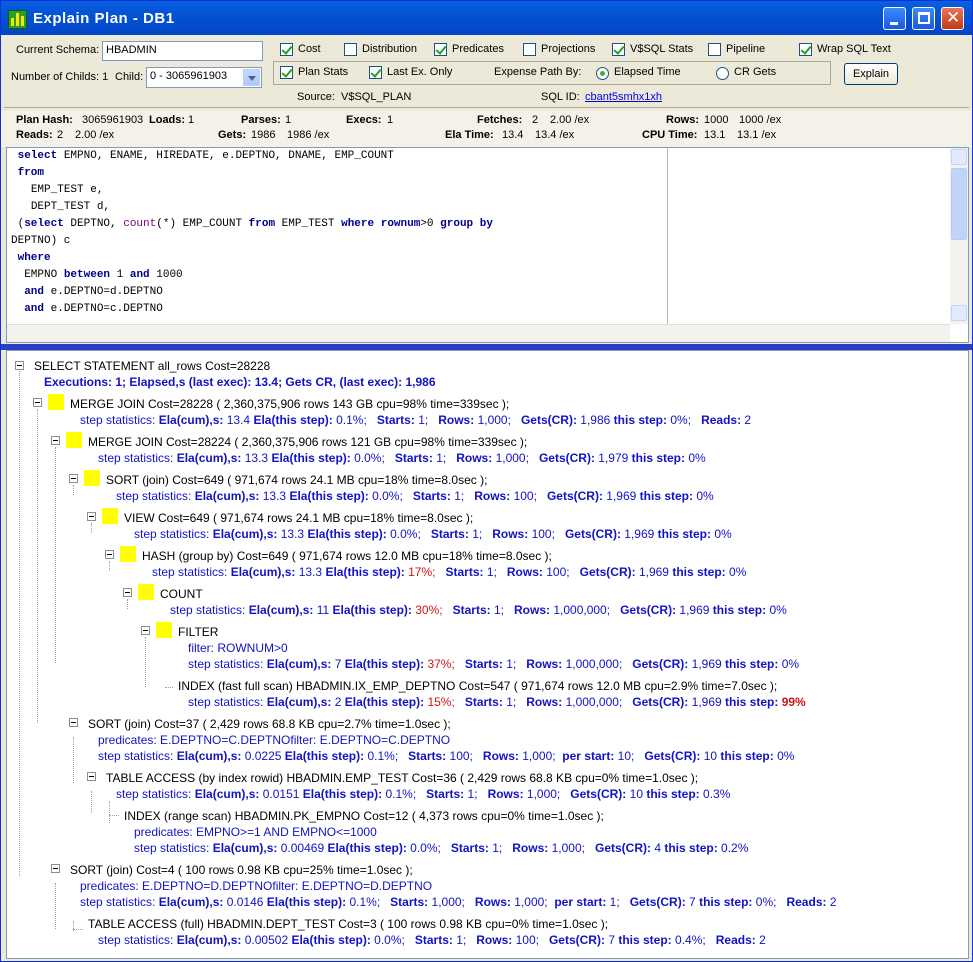 This screenshot has width=973, height=962. Describe the element at coordinates (959, 157) in the screenshot. I see `scroll-up-icon` at that location.